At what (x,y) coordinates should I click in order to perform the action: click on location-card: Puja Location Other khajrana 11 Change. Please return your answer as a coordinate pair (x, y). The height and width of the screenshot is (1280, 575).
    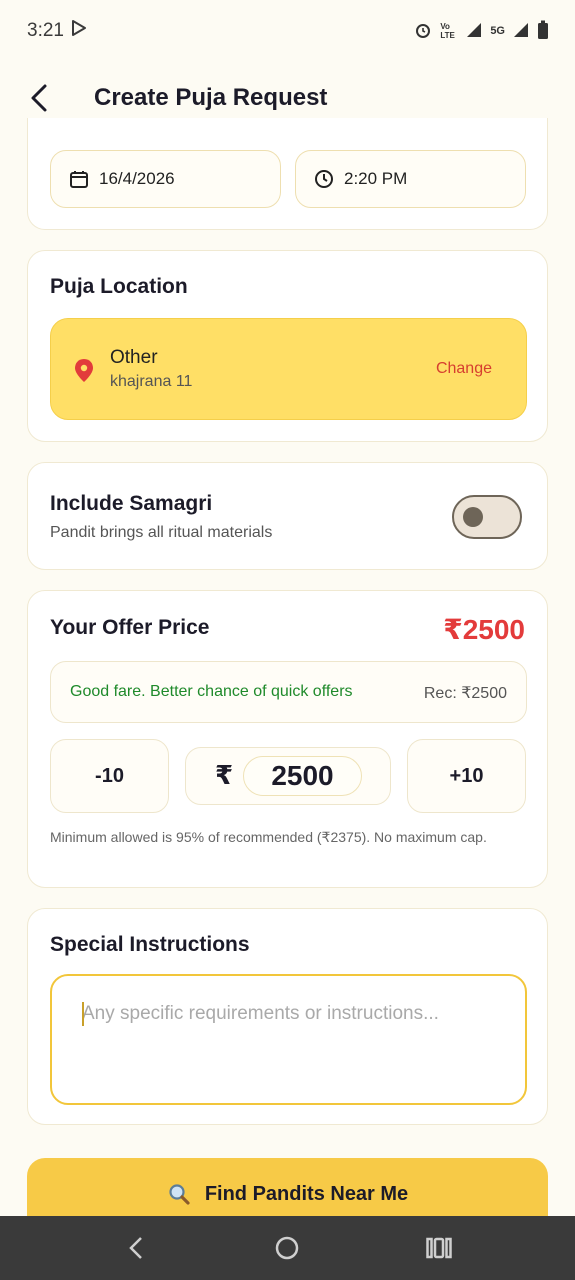
    Looking at the image, I should click on (287, 346).